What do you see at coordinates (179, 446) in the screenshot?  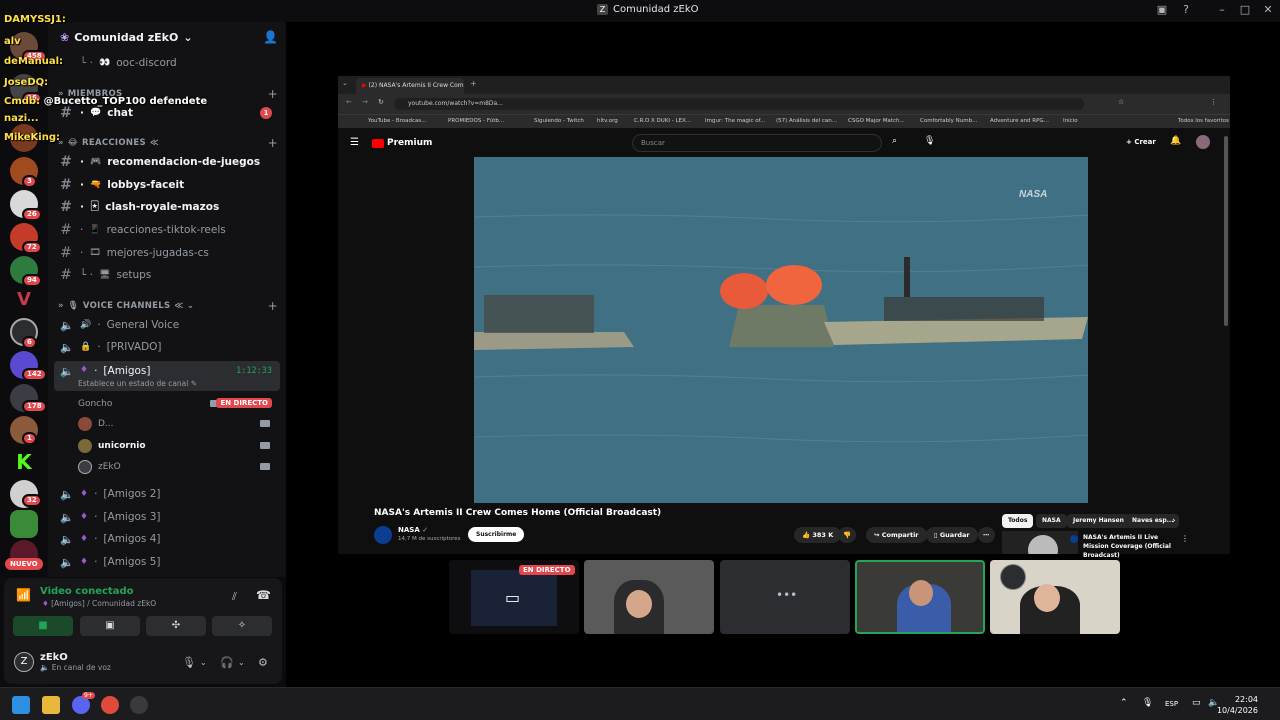 I see `voice-member: unicornio` at bounding box center [179, 446].